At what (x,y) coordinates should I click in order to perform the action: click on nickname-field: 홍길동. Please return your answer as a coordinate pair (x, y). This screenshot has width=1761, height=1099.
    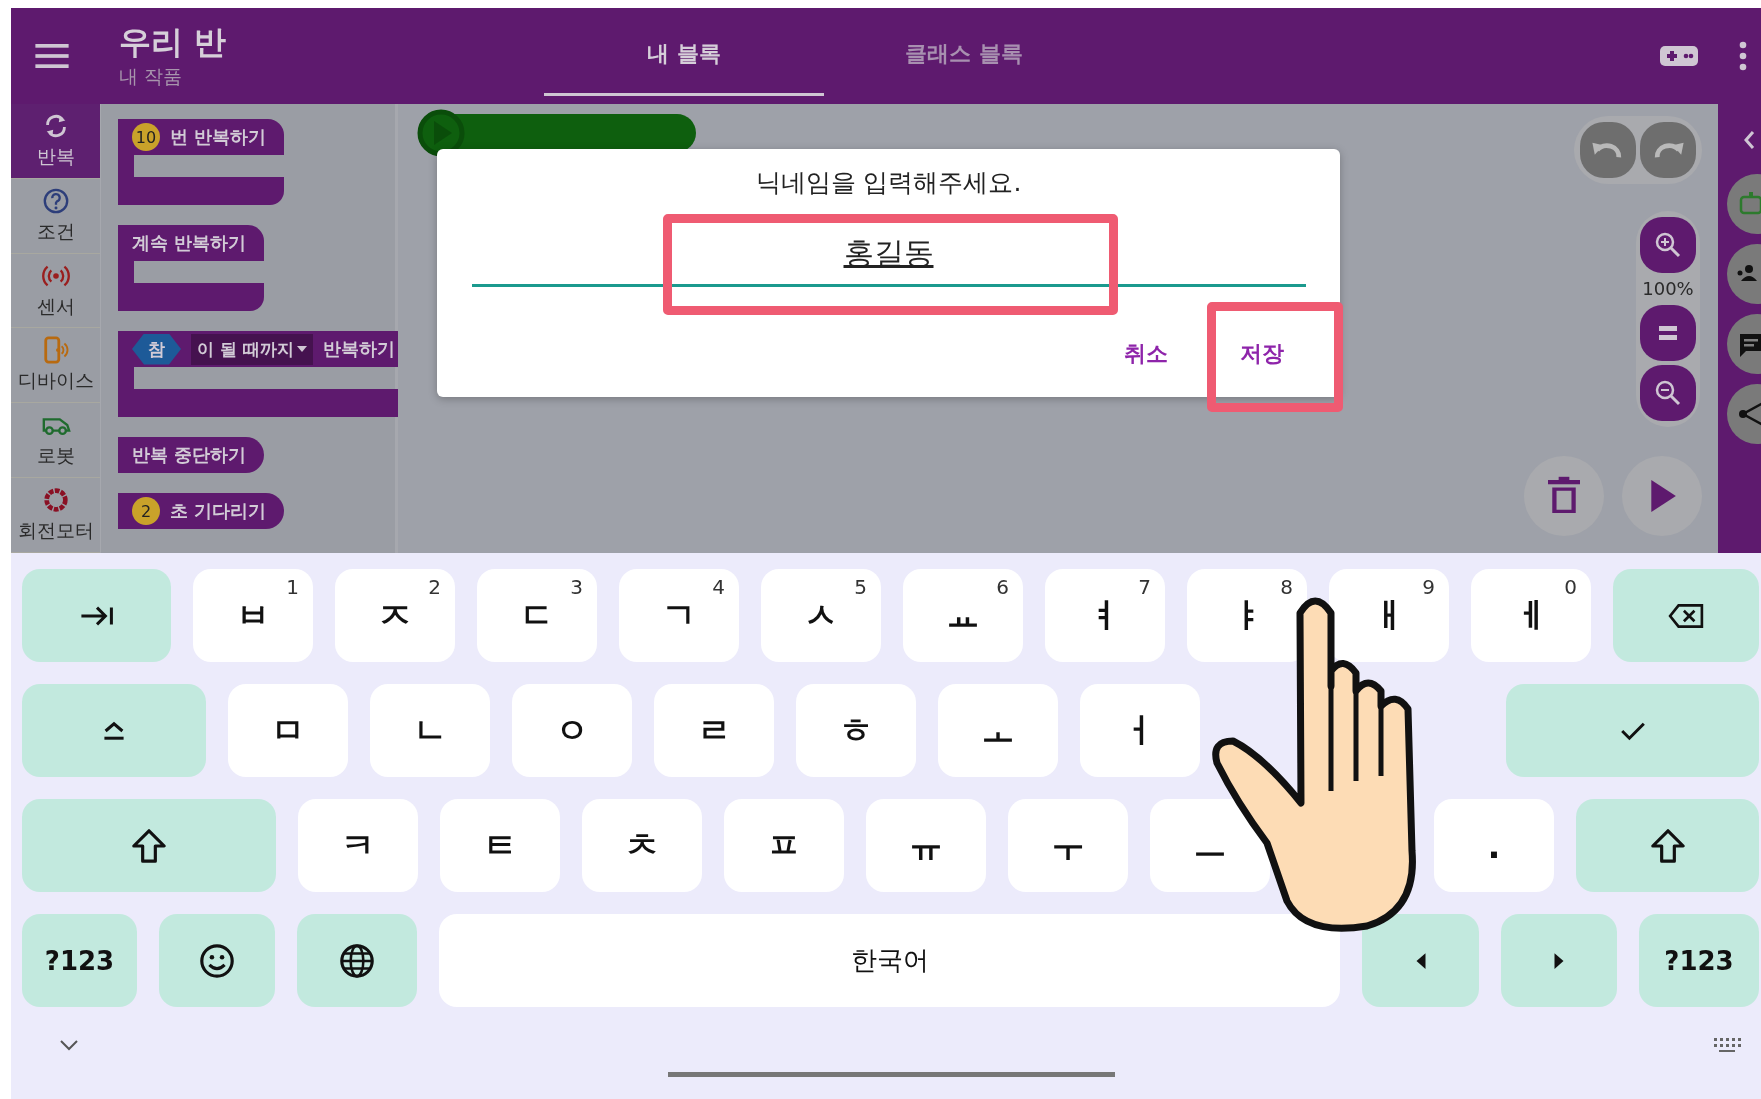
    Looking at the image, I should click on (888, 258).